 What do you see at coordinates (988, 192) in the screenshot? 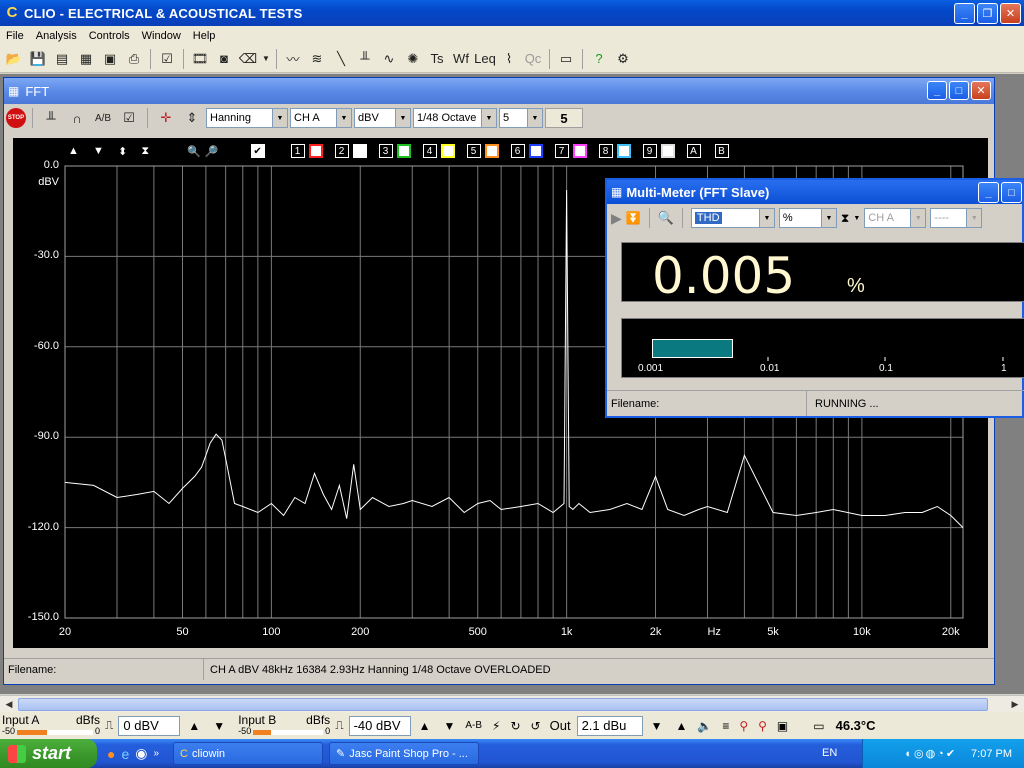
I see `multimeter-minimize-button: _` at bounding box center [988, 192].